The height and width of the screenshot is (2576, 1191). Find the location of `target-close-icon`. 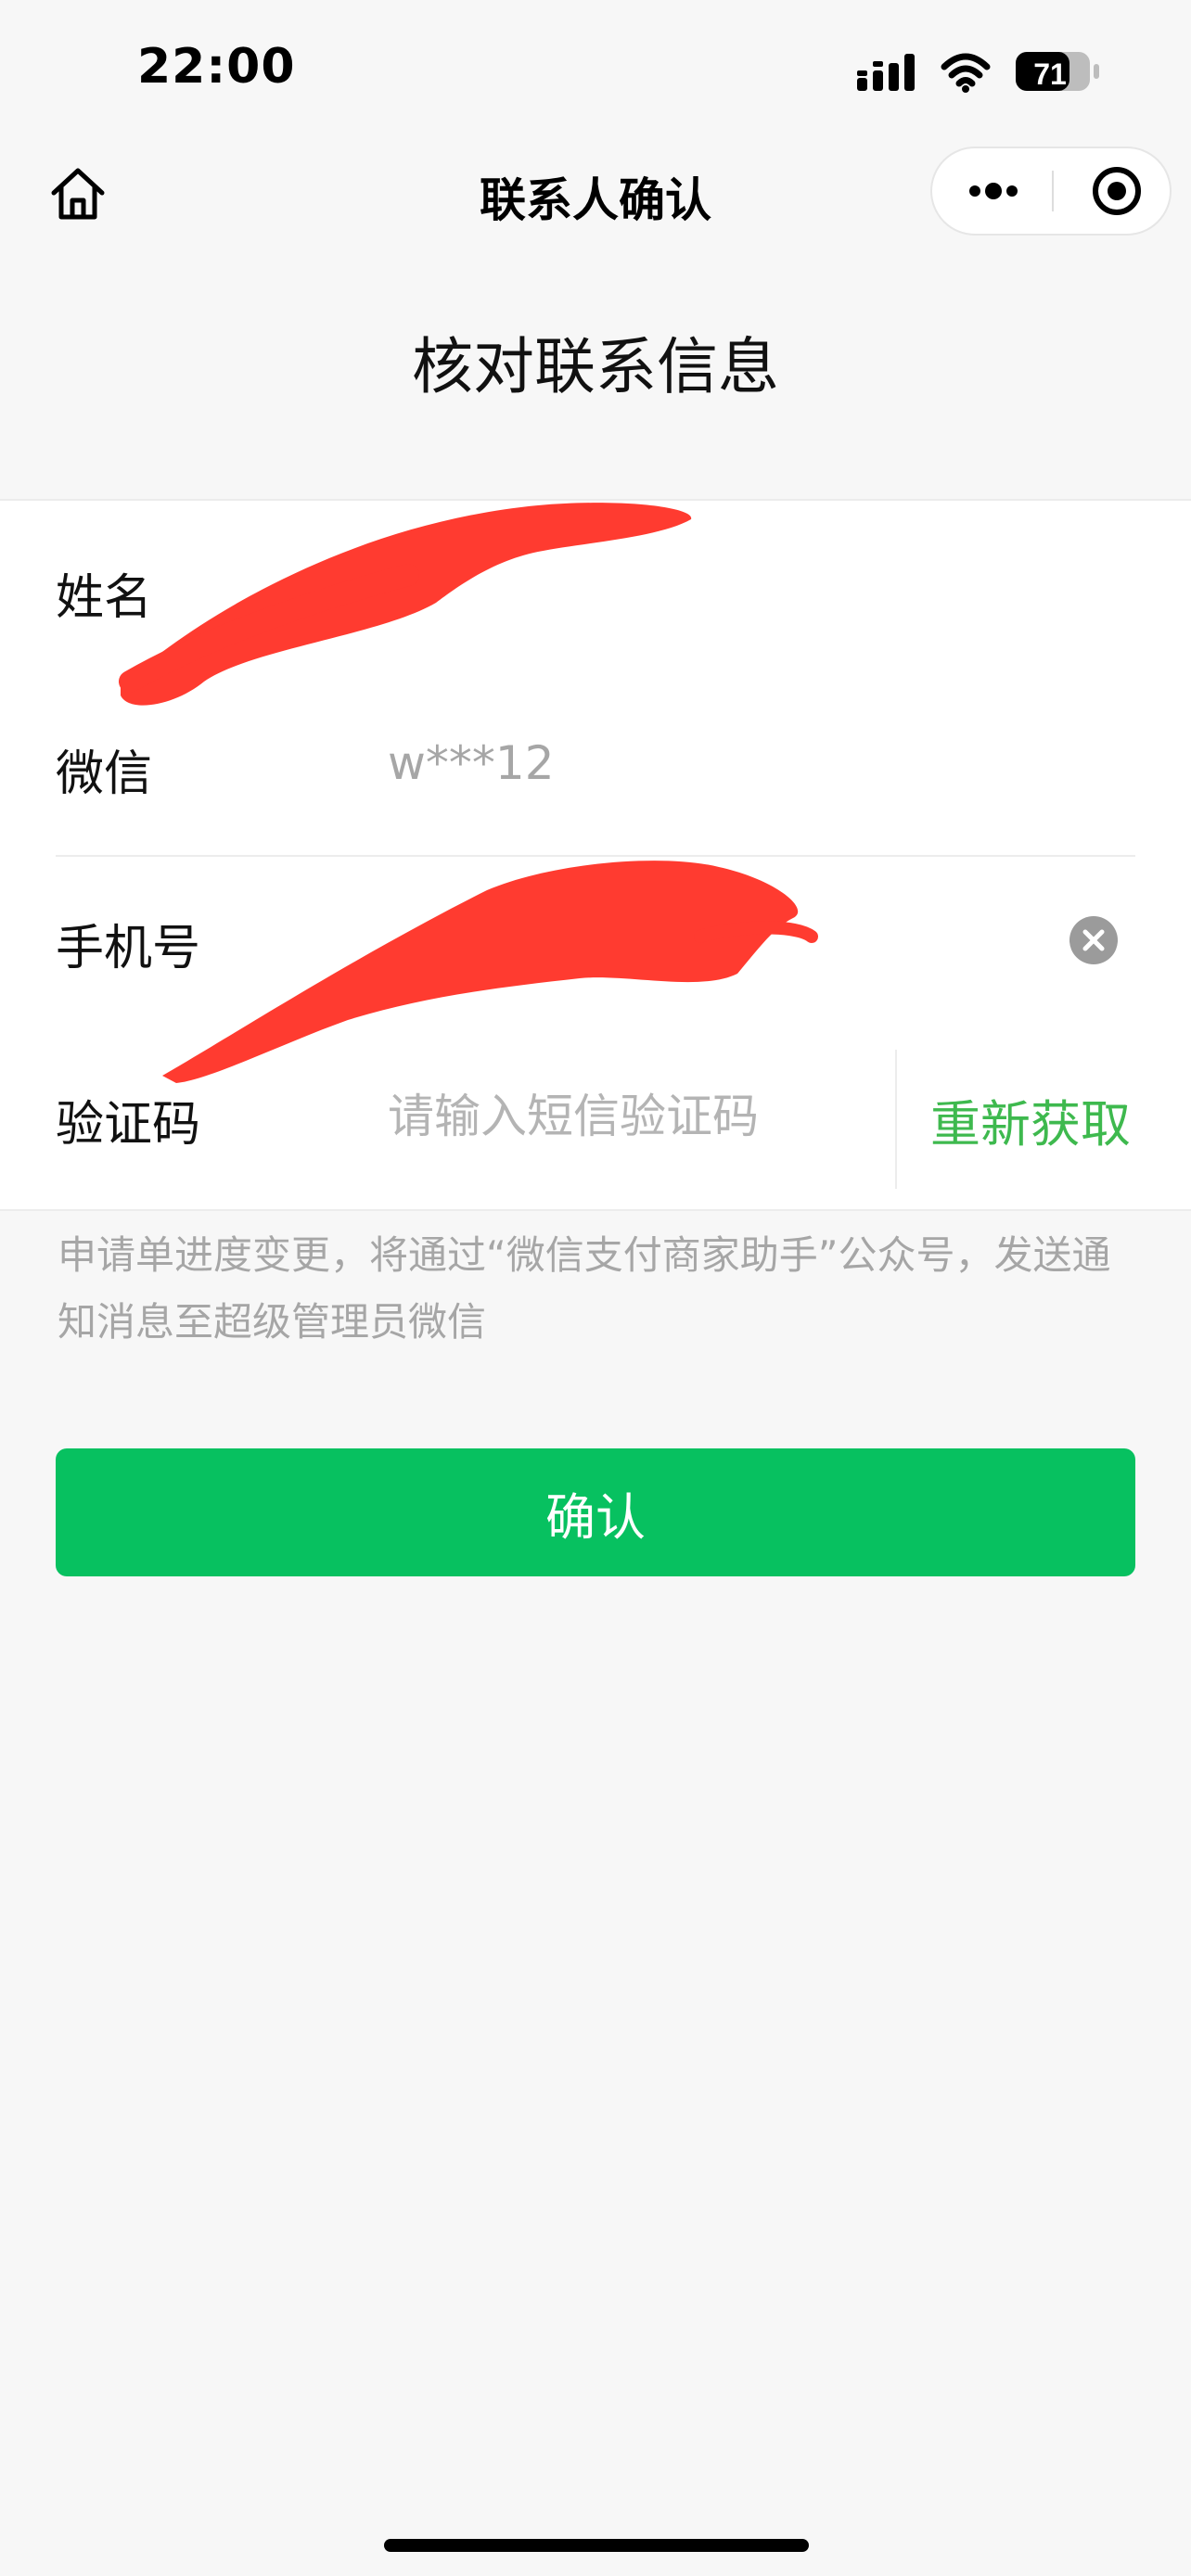

target-close-icon is located at coordinates (1117, 191).